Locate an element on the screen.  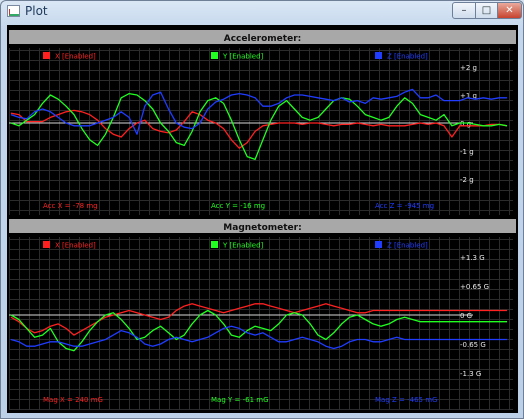
readout-x: Mag X = 240 mG is located at coordinates (73, 400).